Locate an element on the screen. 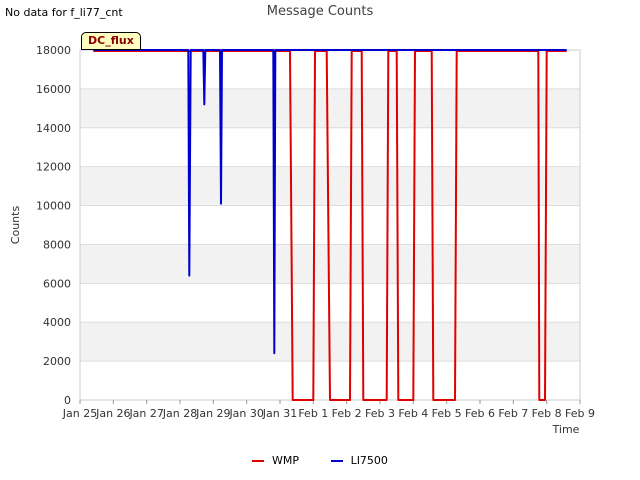 Image resolution: width=640 pixels, height=480 pixels. y-tick-label: 2000 is located at coordinates (57, 361).